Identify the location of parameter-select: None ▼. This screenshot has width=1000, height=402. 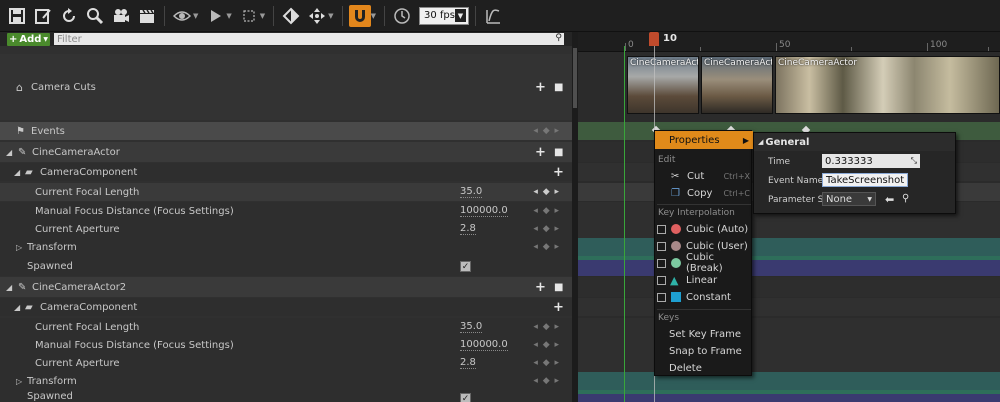
(849, 199).